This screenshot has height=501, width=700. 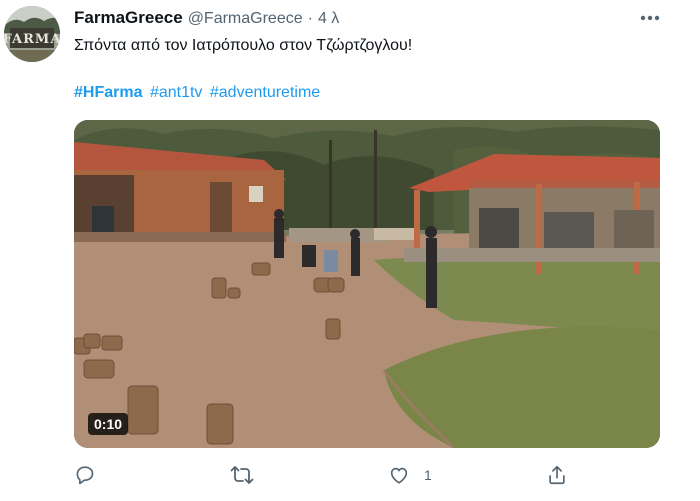 What do you see at coordinates (399, 475) in the screenshot?
I see `heart-icon` at bounding box center [399, 475].